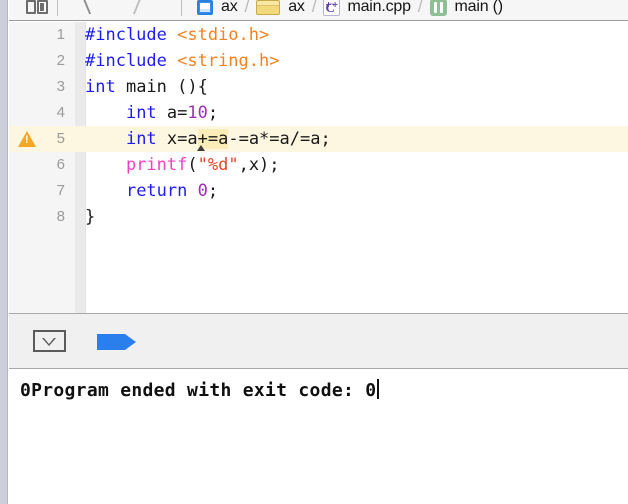 The width and height of the screenshot is (628, 504). I want to click on code-token: }, so click(90, 217).